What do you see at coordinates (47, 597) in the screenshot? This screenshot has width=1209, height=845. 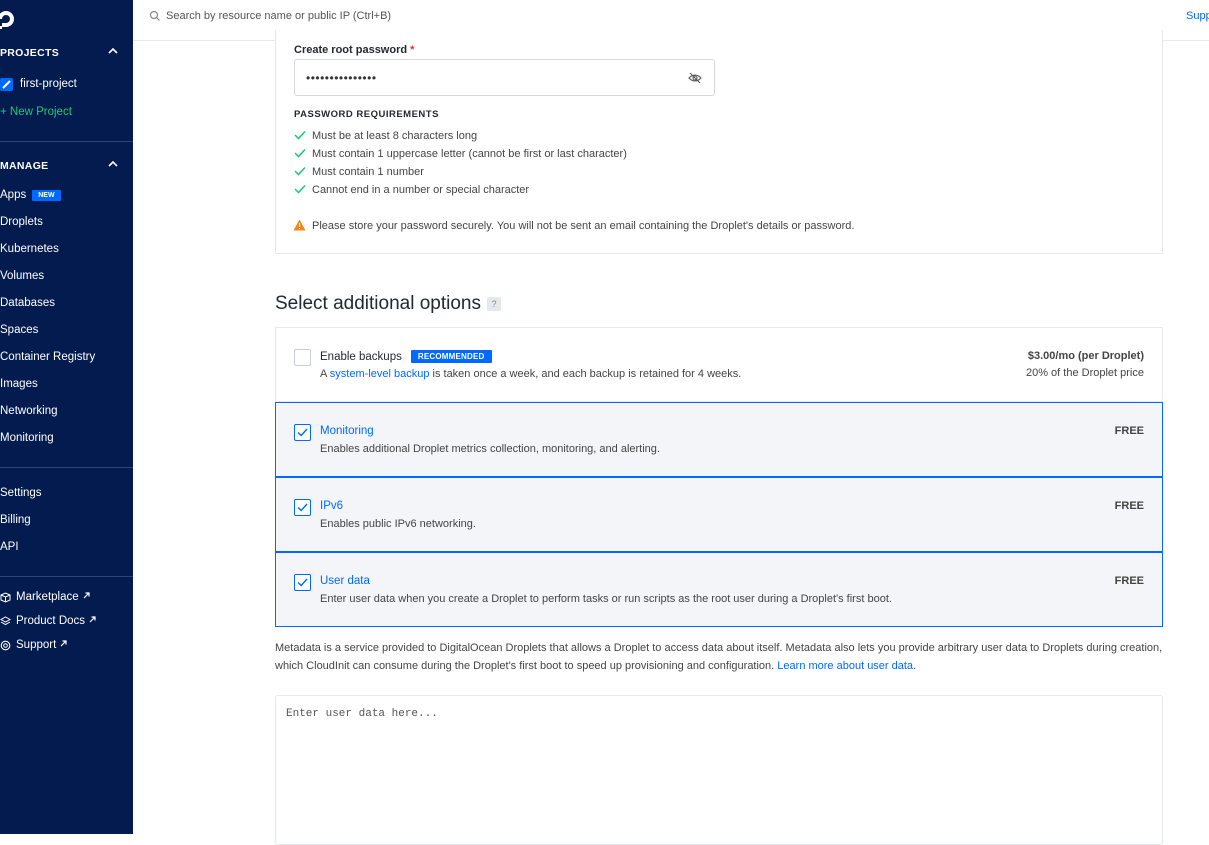 I see `marketplace-label: Marketplace` at bounding box center [47, 597].